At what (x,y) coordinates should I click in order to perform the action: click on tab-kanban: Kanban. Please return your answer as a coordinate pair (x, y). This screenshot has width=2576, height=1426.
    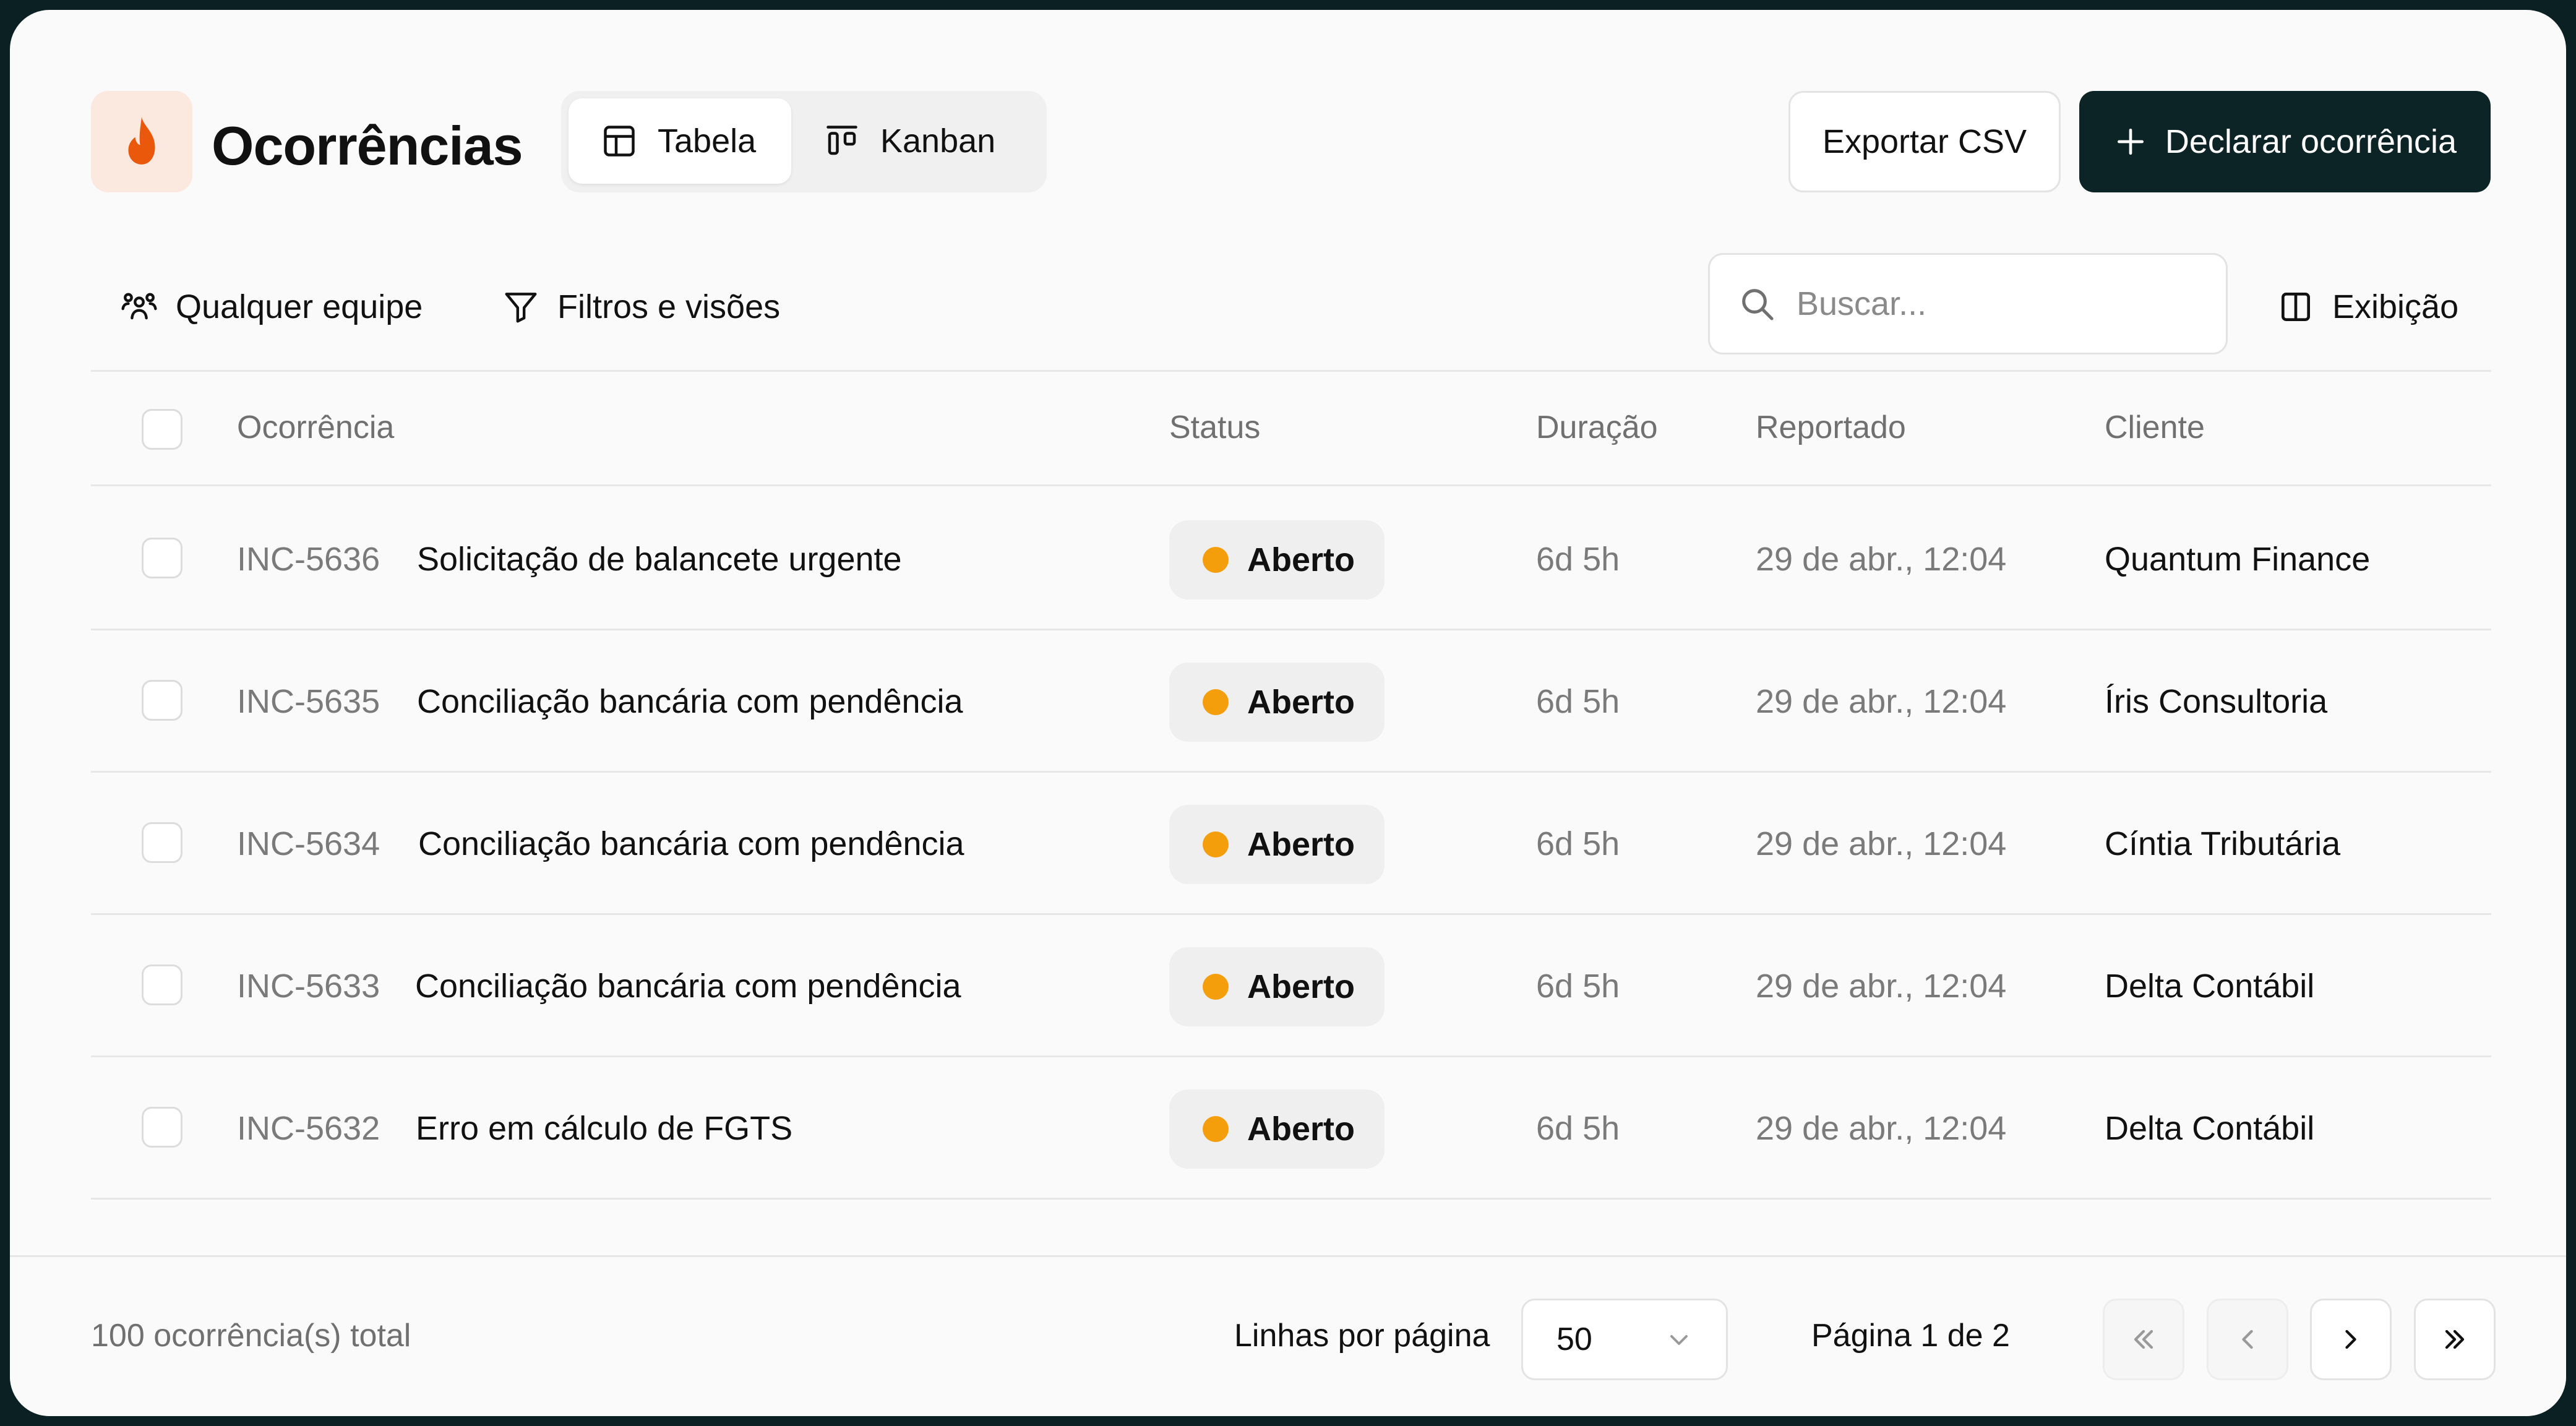
    Looking at the image, I should click on (923, 141).